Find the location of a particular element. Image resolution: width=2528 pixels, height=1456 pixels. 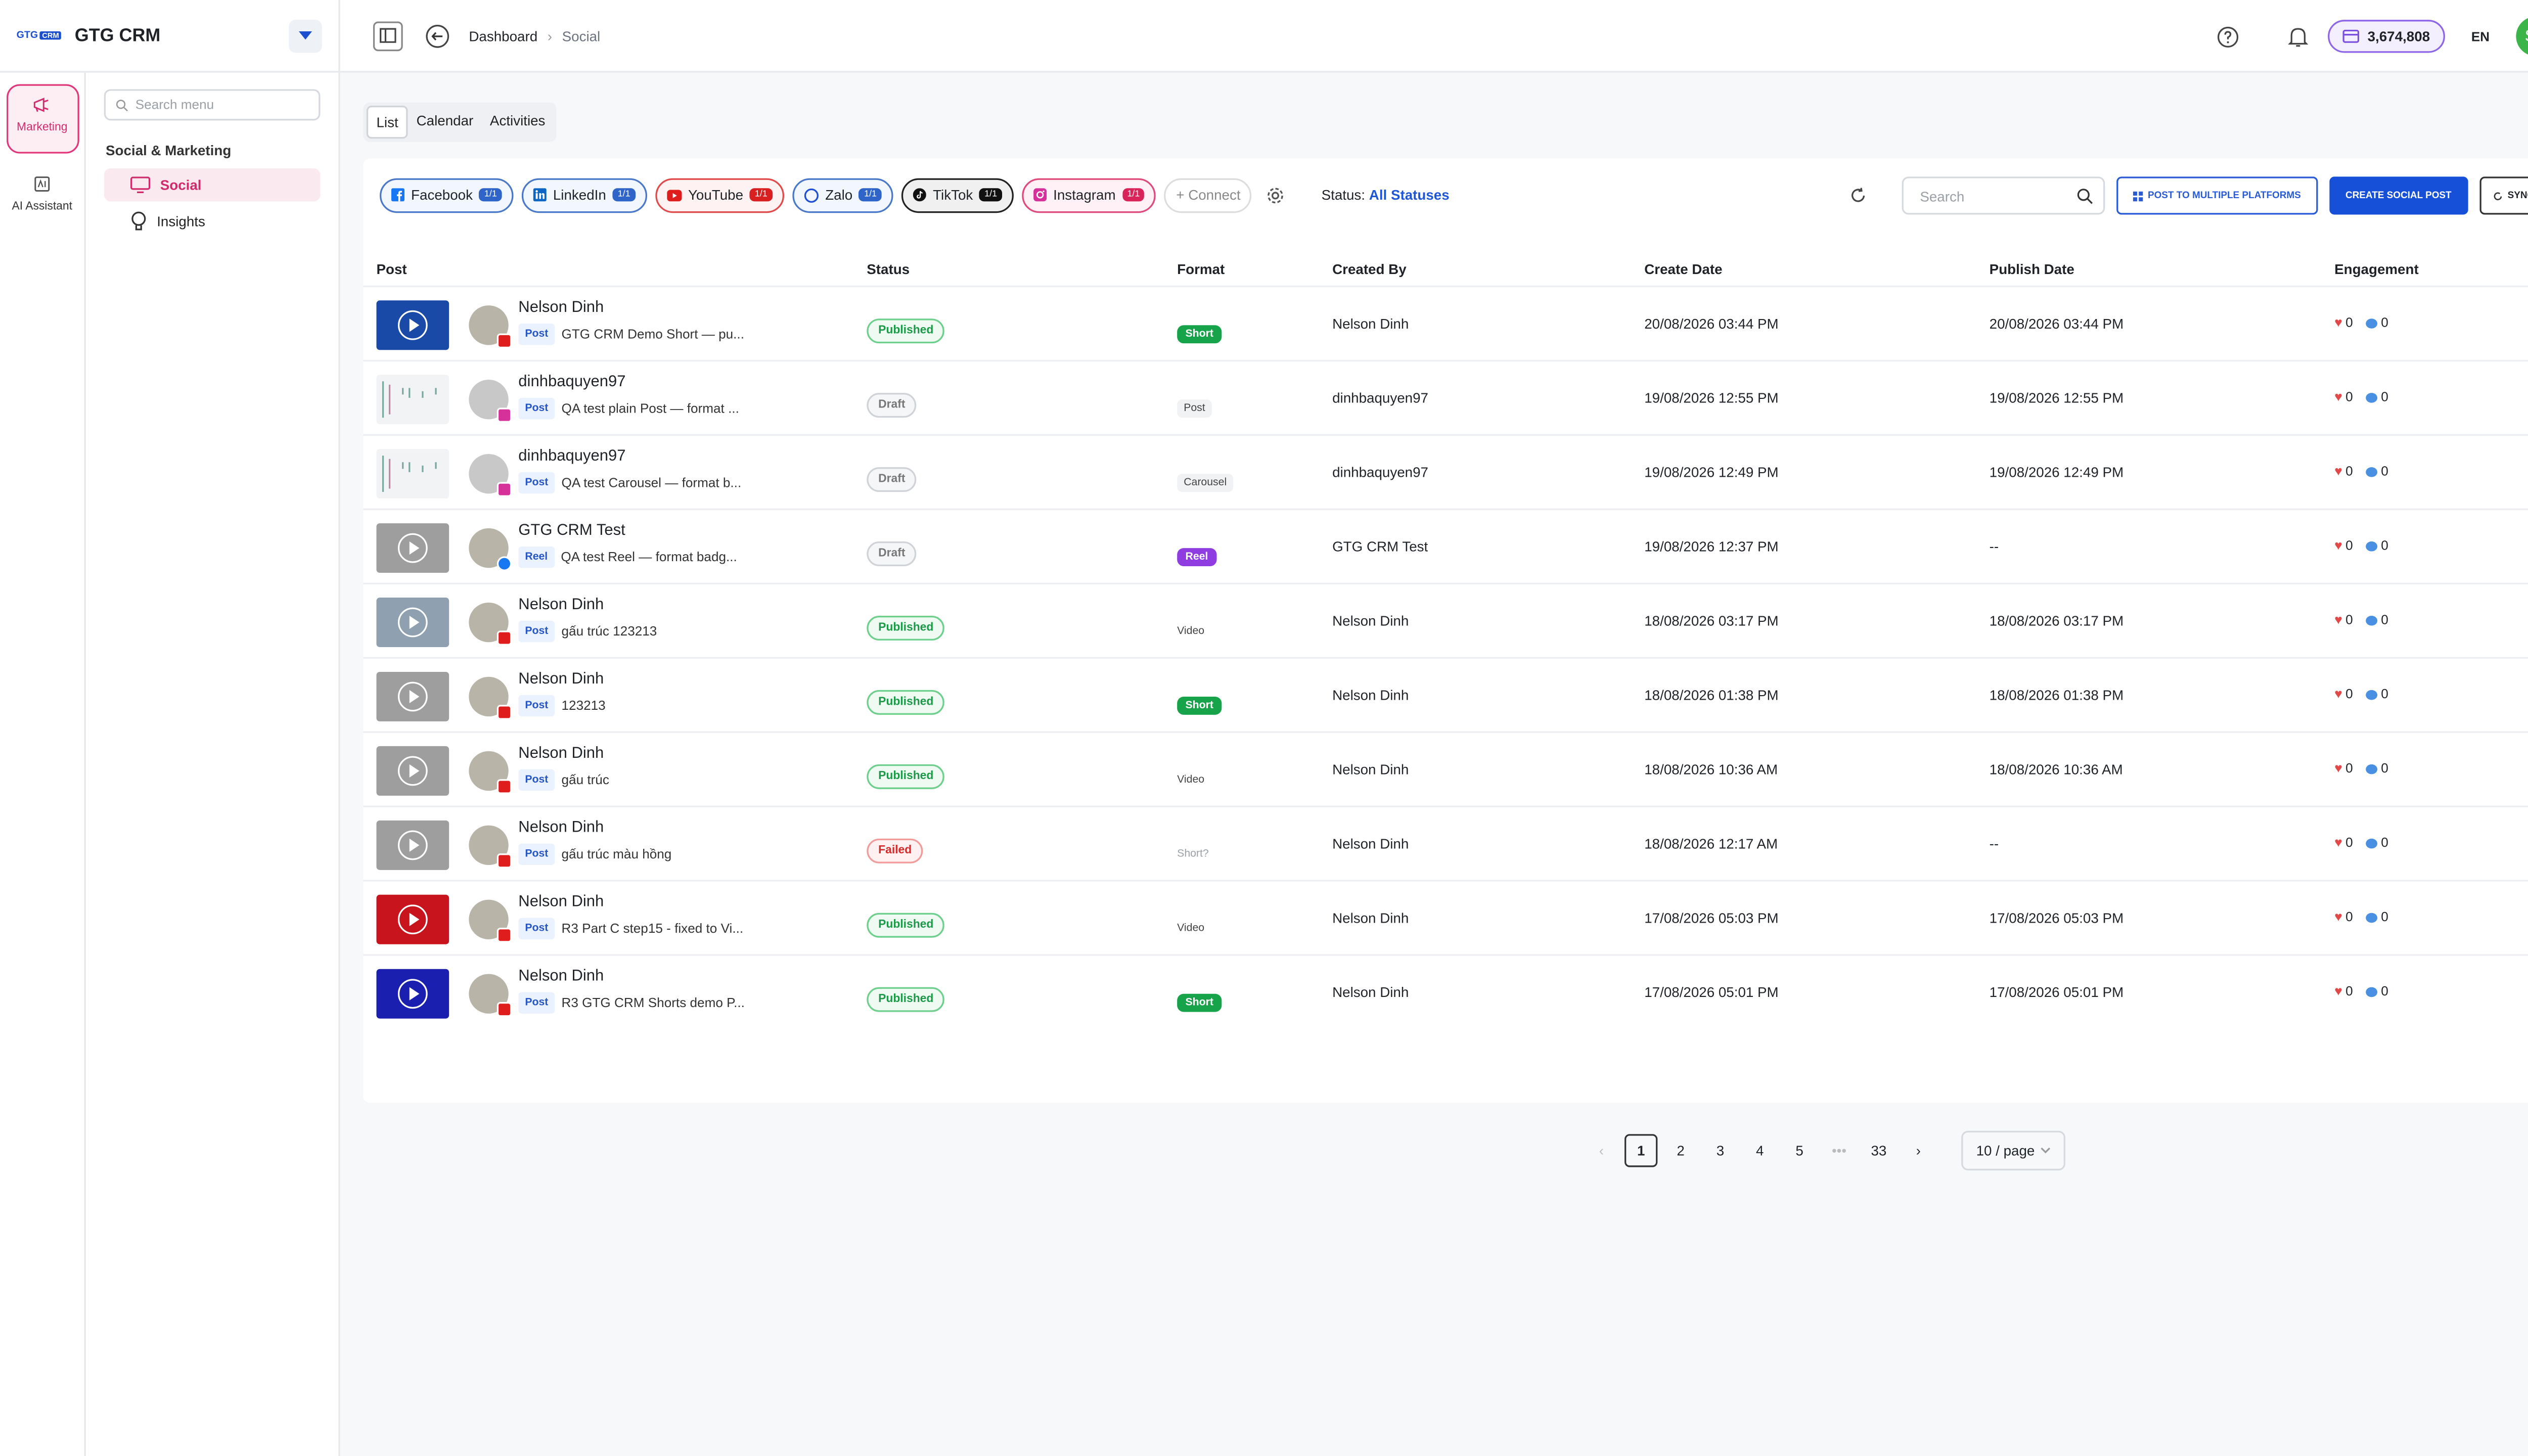

page-next-button: › is located at coordinates (1919, 1150).